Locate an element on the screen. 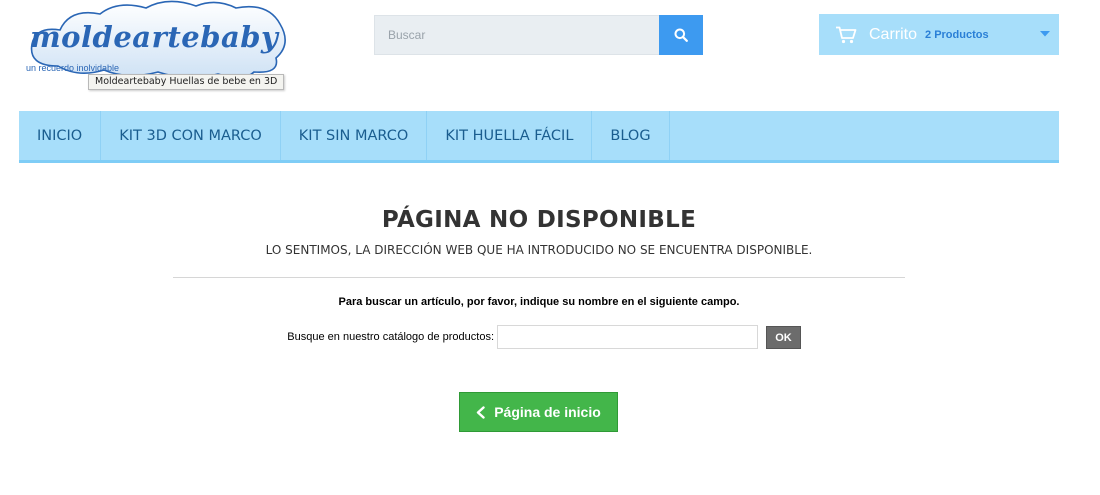  cart-button: Carrito 2 Productos is located at coordinates (939, 34).